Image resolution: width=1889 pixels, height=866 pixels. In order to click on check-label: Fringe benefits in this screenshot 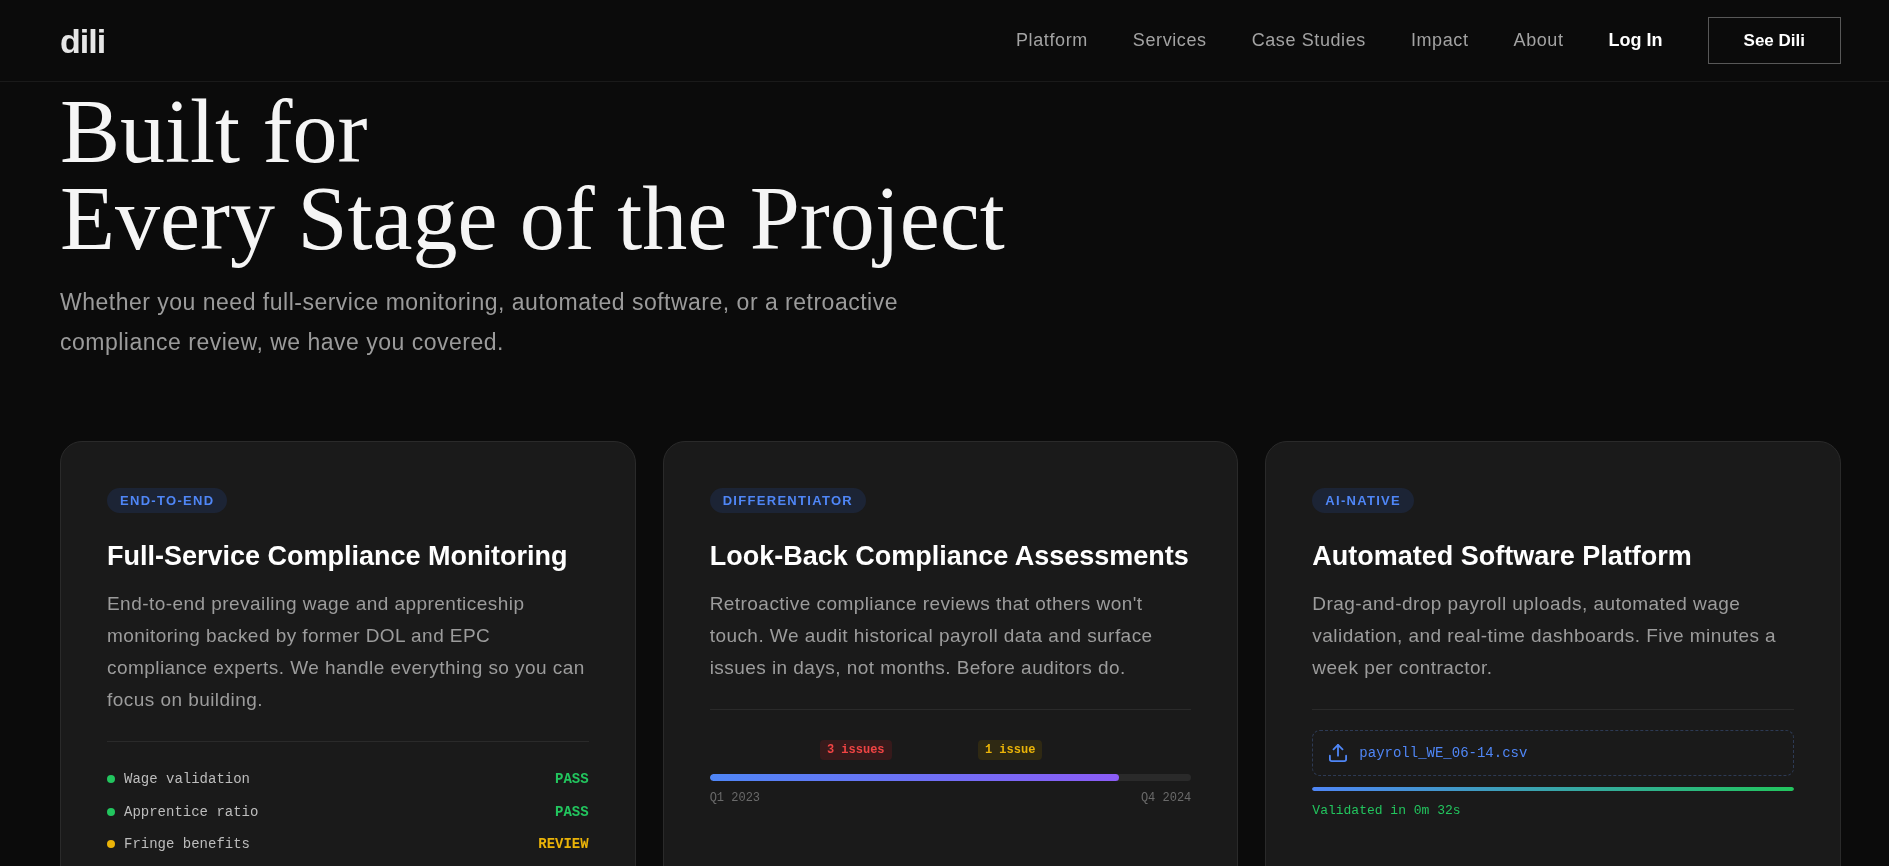, I will do `click(187, 844)`.